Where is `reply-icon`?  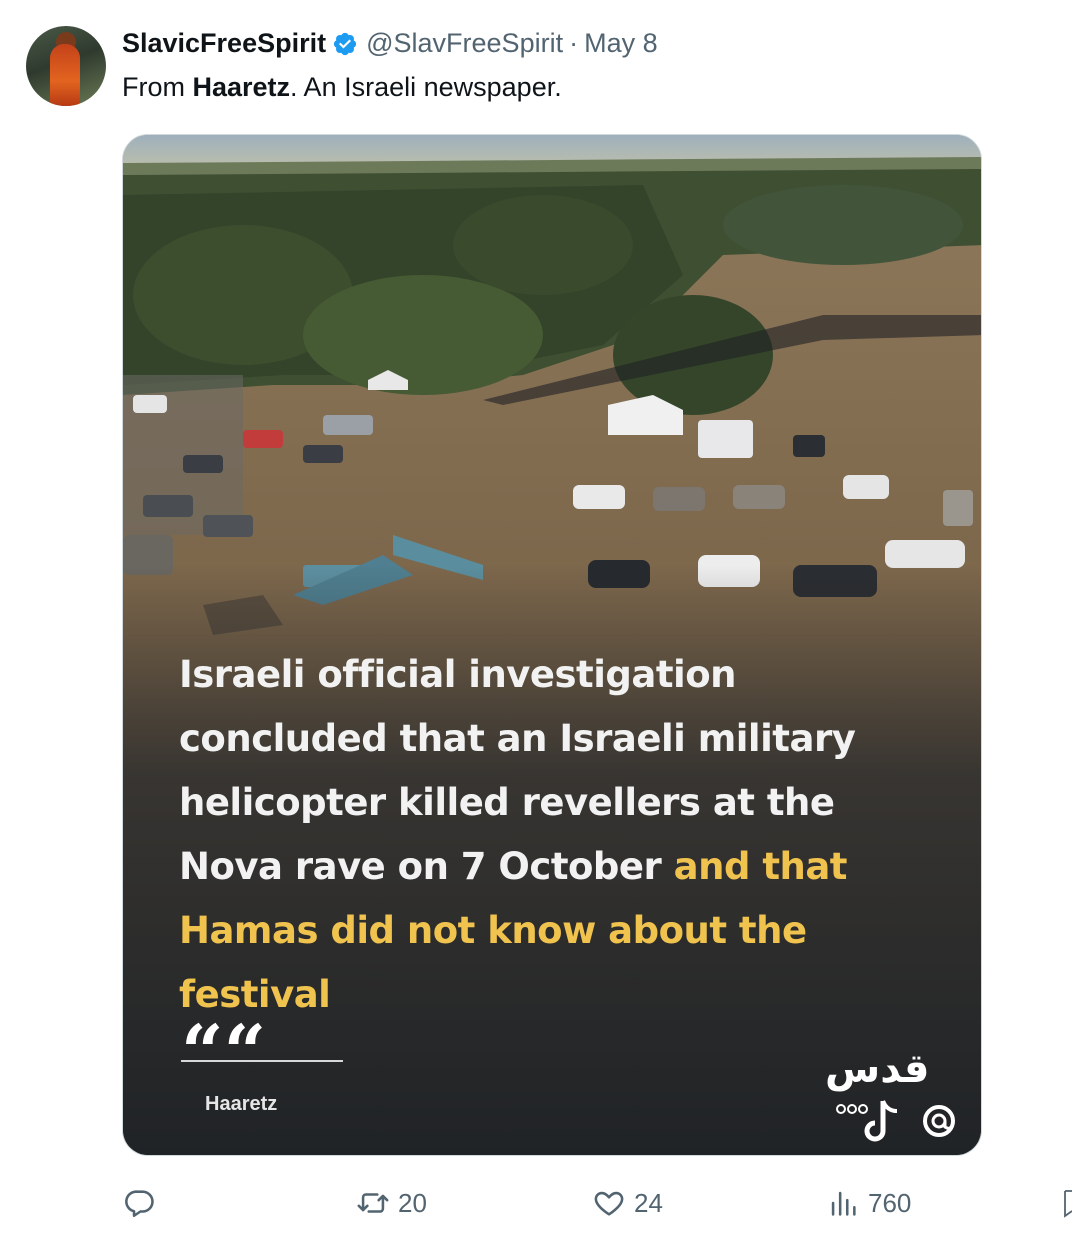
reply-icon is located at coordinates (139, 1204).